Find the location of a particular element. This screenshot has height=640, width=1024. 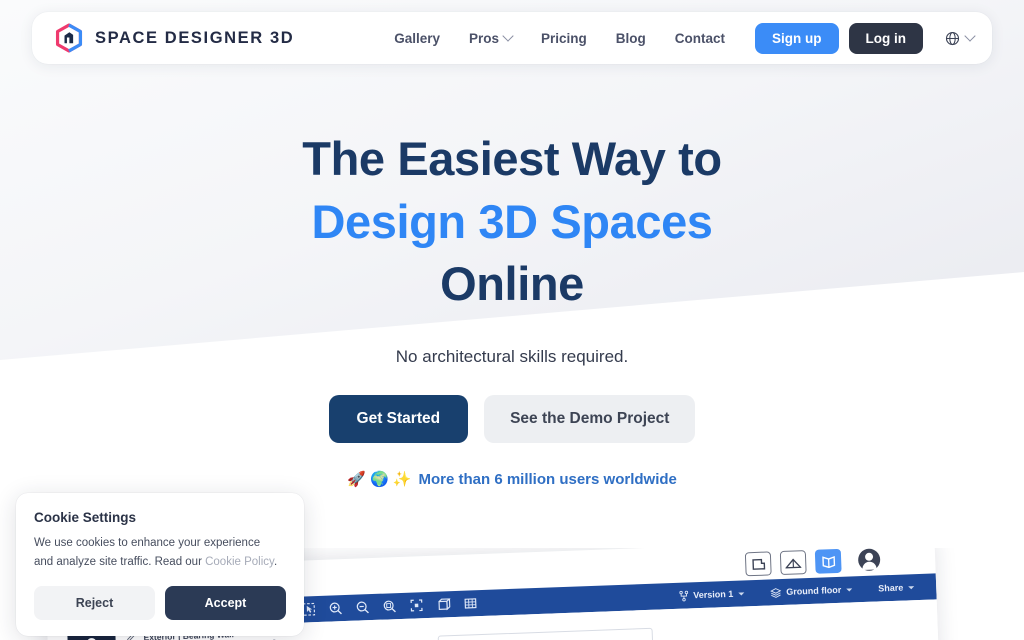

zoom-area-icon is located at coordinates (389, 606).